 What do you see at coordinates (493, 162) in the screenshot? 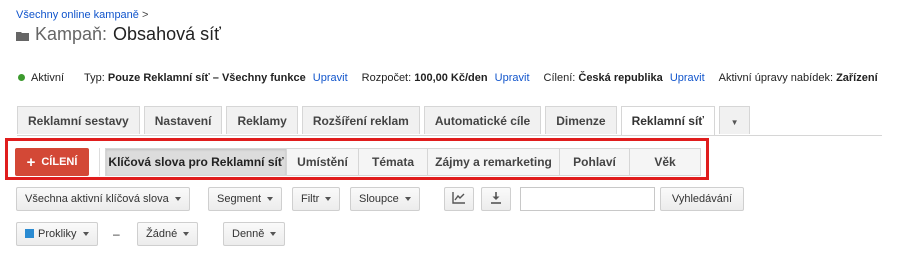
I see `subtab-interests-remarketing: Zájmy a remarketing` at bounding box center [493, 162].